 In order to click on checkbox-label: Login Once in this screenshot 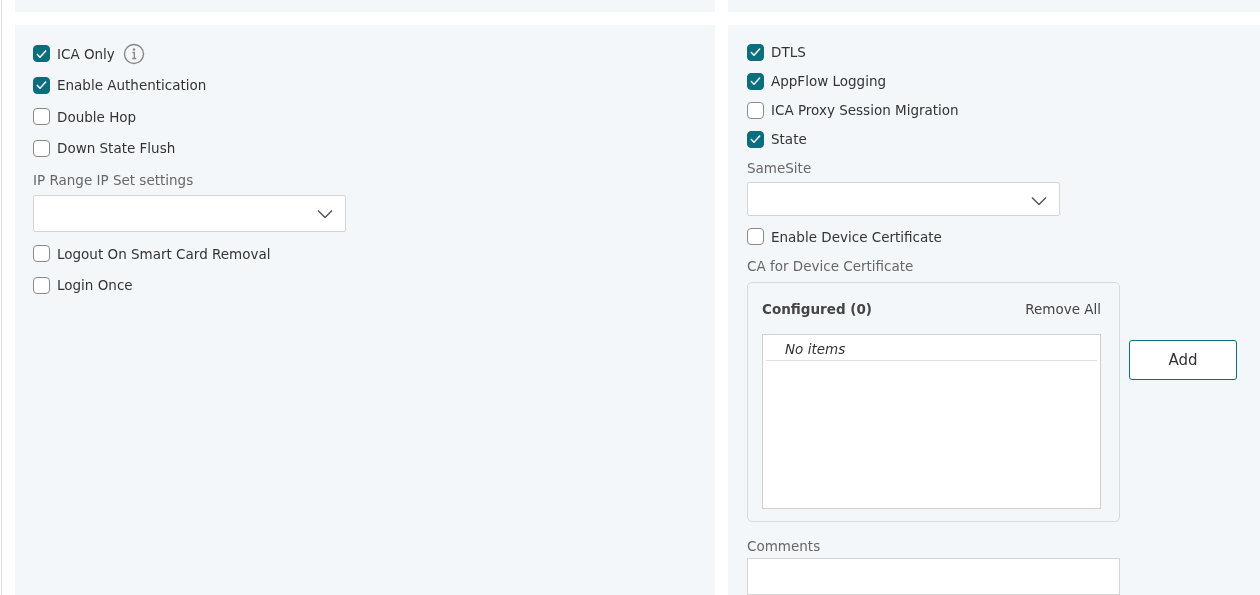, I will do `click(95, 285)`.